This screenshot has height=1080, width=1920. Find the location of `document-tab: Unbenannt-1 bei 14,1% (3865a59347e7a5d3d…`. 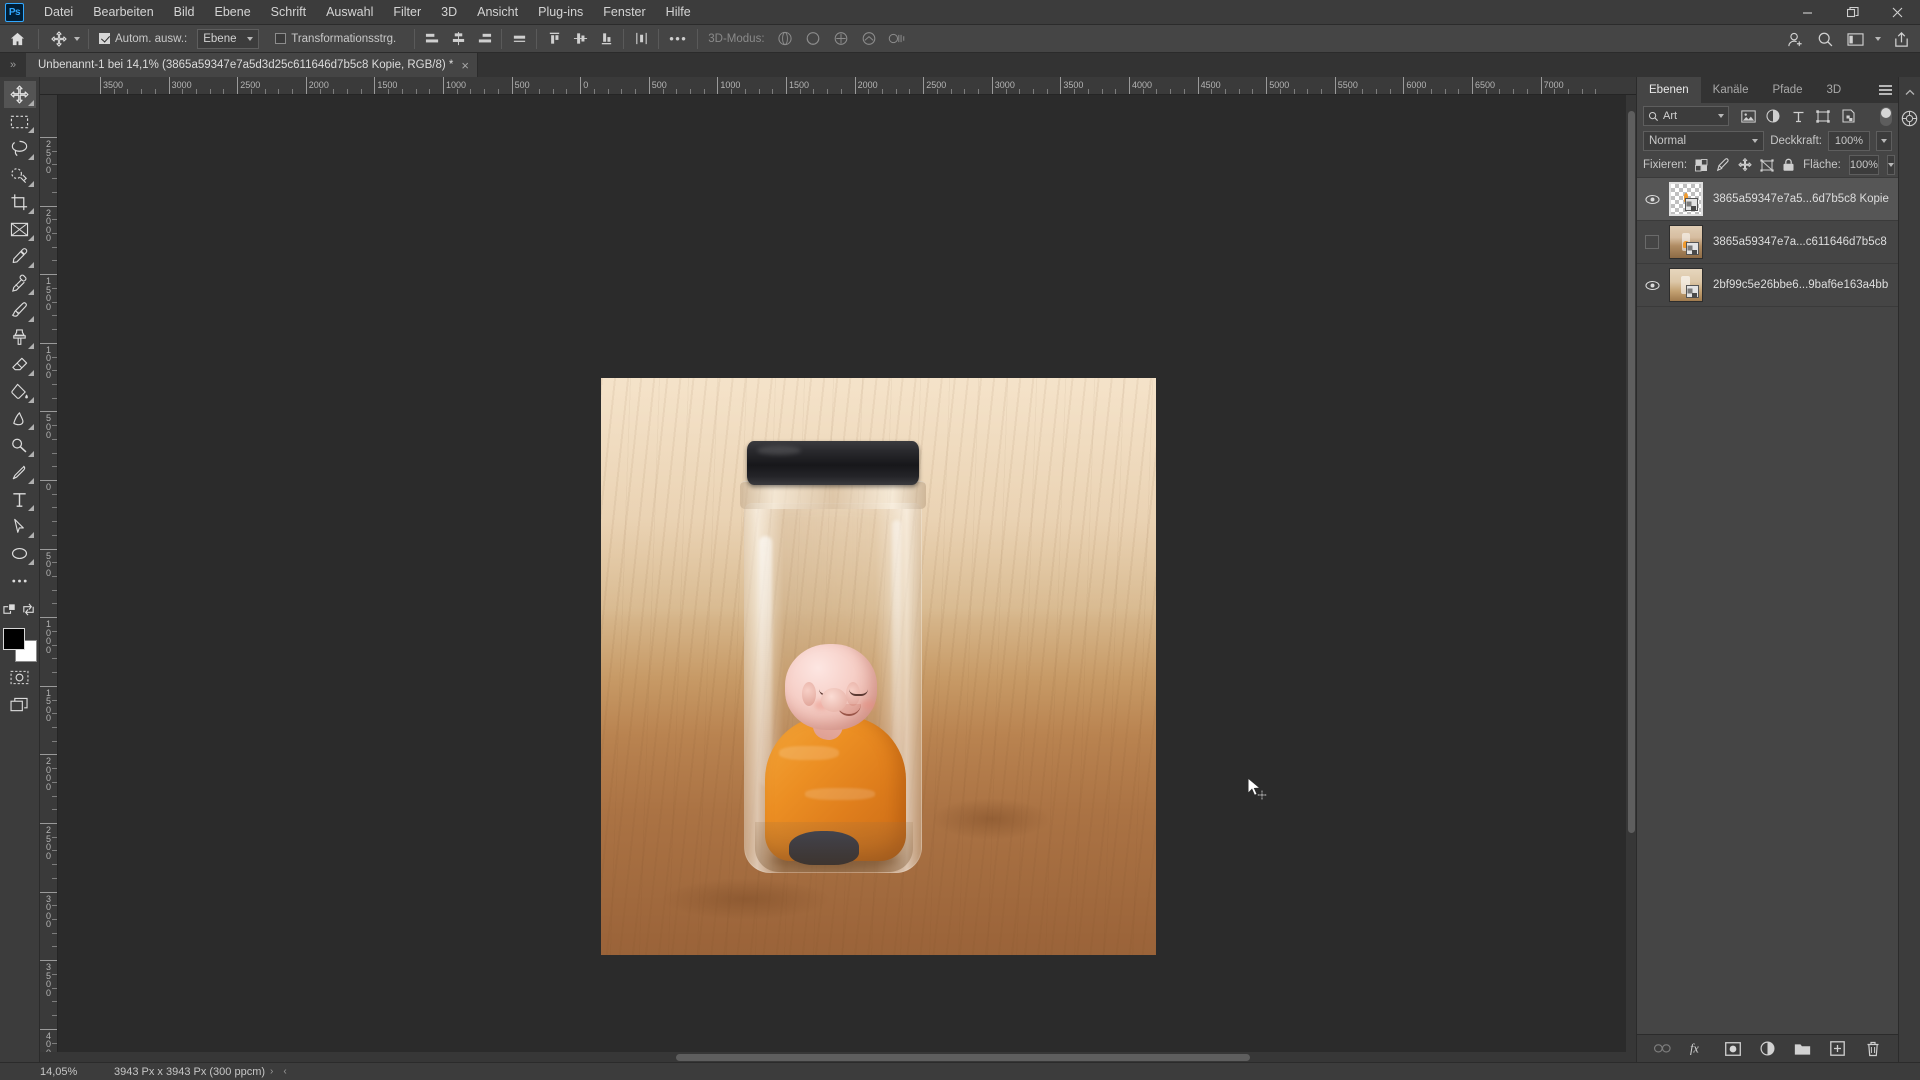

document-tab: Unbenannt-1 bei 14,1% (3865a59347e7a5d3d… is located at coordinates (252, 65).